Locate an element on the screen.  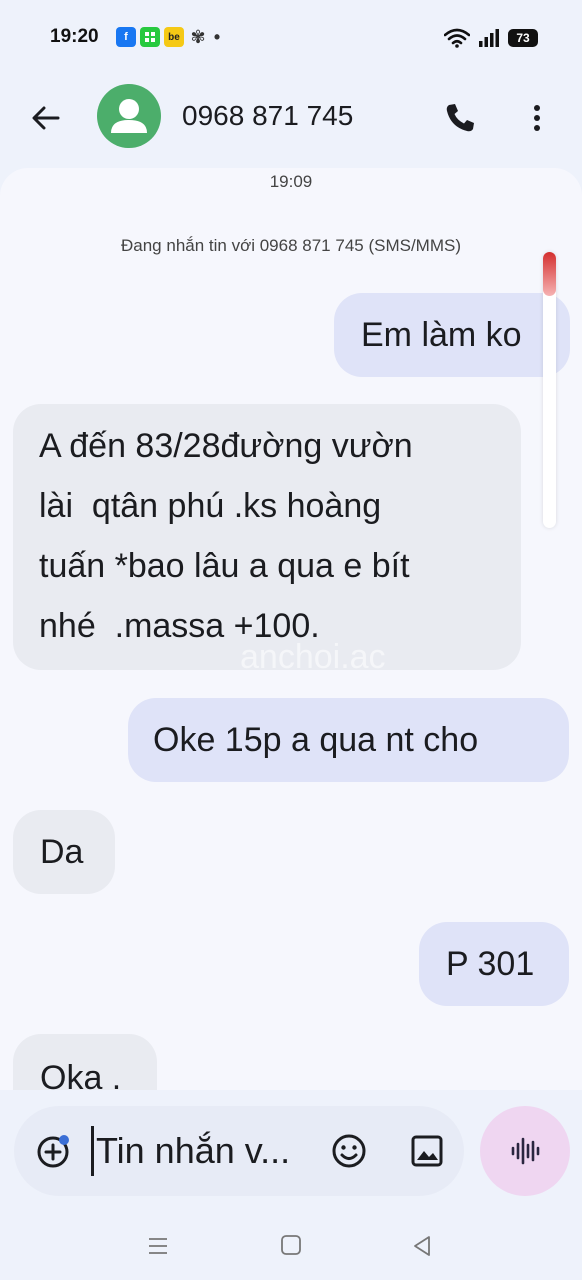
compose-bar is located at coordinates (239, 1151).